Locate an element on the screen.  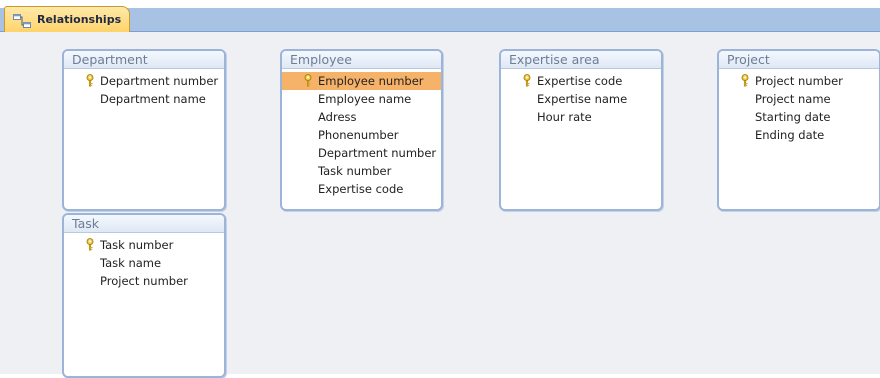
table-title: Task is located at coordinates (144, 224).